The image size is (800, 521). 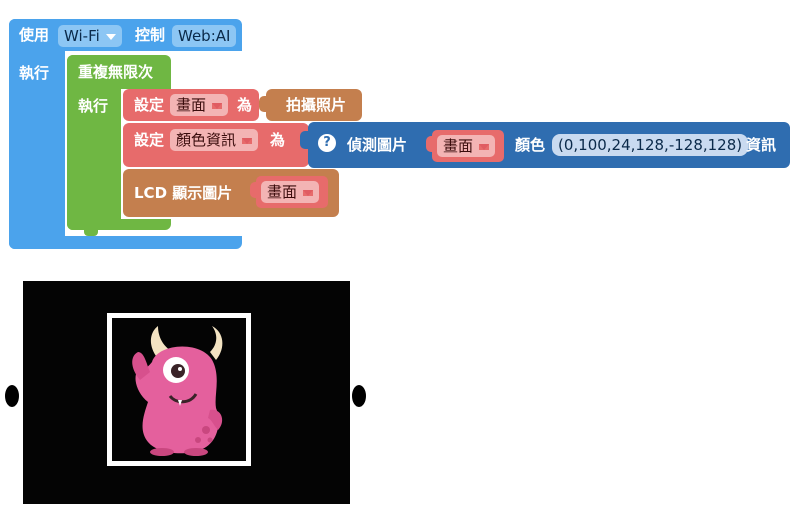 I want to click on use-block-bottom, so click(x=125, y=242).